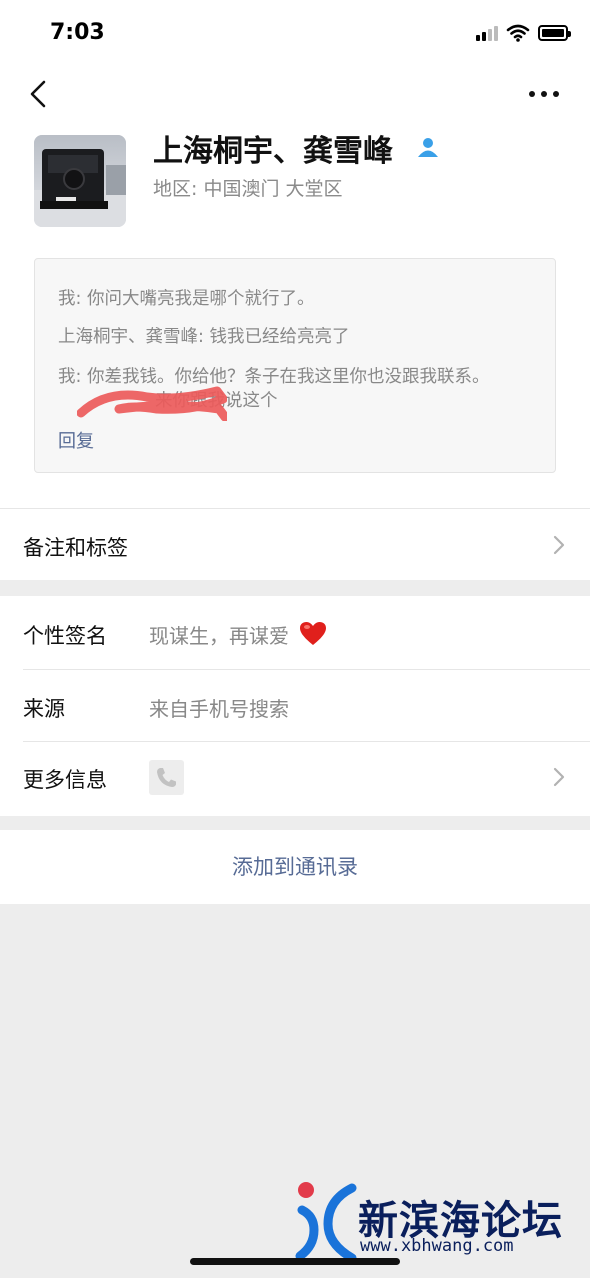  Describe the element at coordinates (65, 780) in the screenshot. I see `more-info-label: 更多信息` at that location.